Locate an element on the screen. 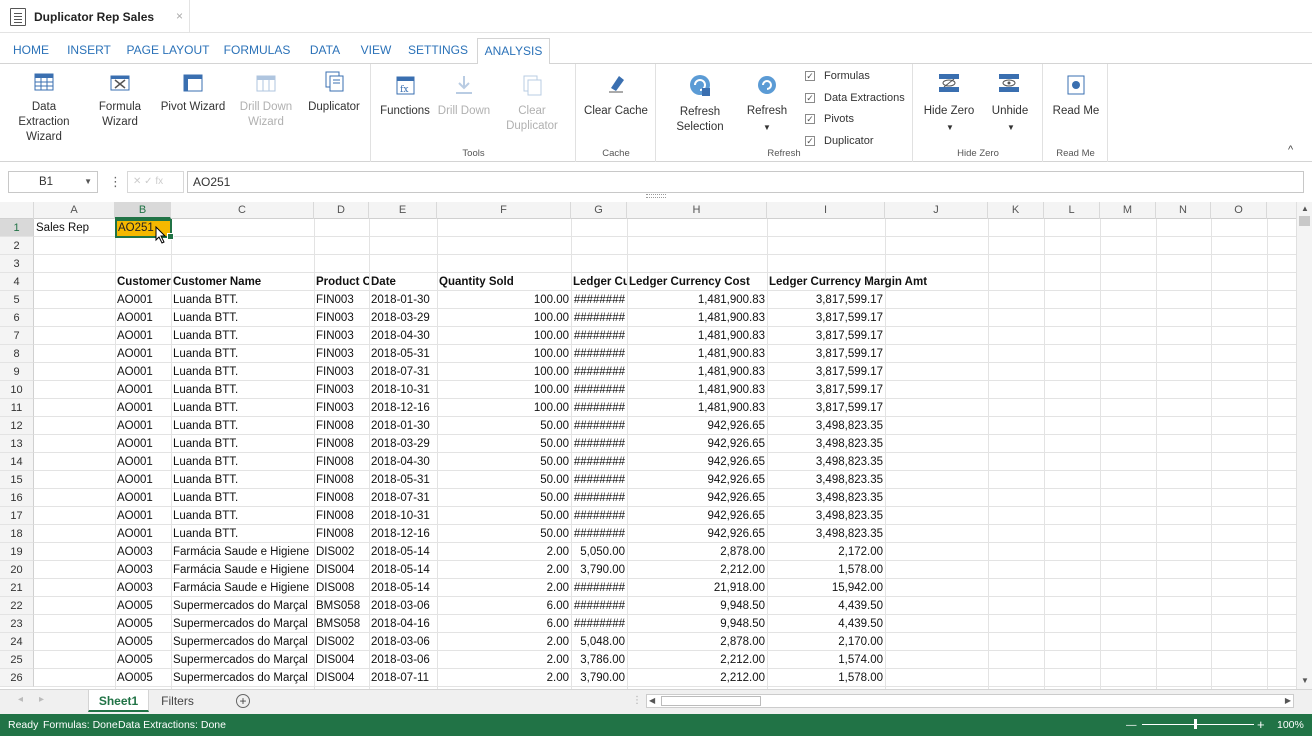  table-cell: 2018-04-30 is located at coordinates (403, 462).